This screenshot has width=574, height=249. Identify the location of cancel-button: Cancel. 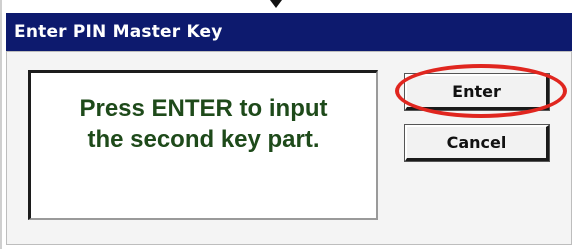
(477, 143).